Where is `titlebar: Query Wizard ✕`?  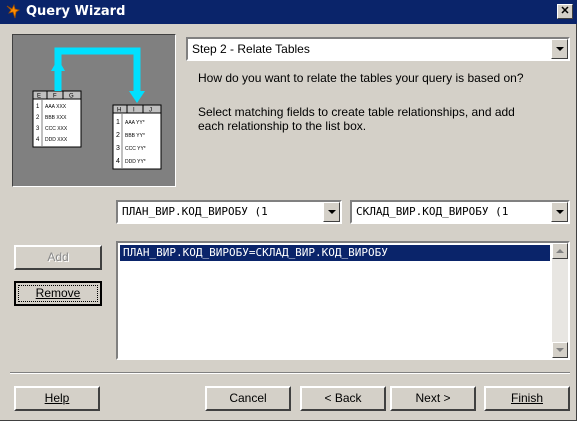 titlebar: Query Wizard ✕ is located at coordinates (288, 12).